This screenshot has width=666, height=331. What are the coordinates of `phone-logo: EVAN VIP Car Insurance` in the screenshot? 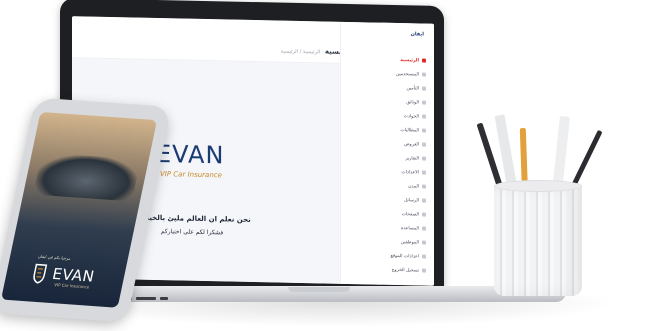 It's located at (71, 276).